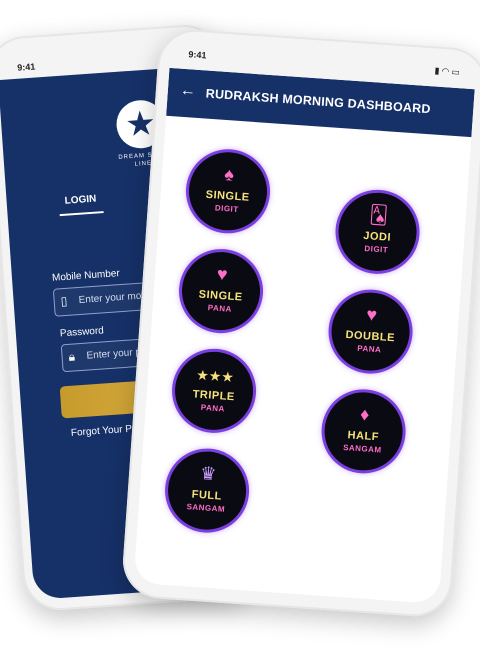 Image resolution: width=480 pixels, height=650 pixels. What do you see at coordinates (72, 356) in the screenshot?
I see `lock-icon: 🔒︎` at bounding box center [72, 356].